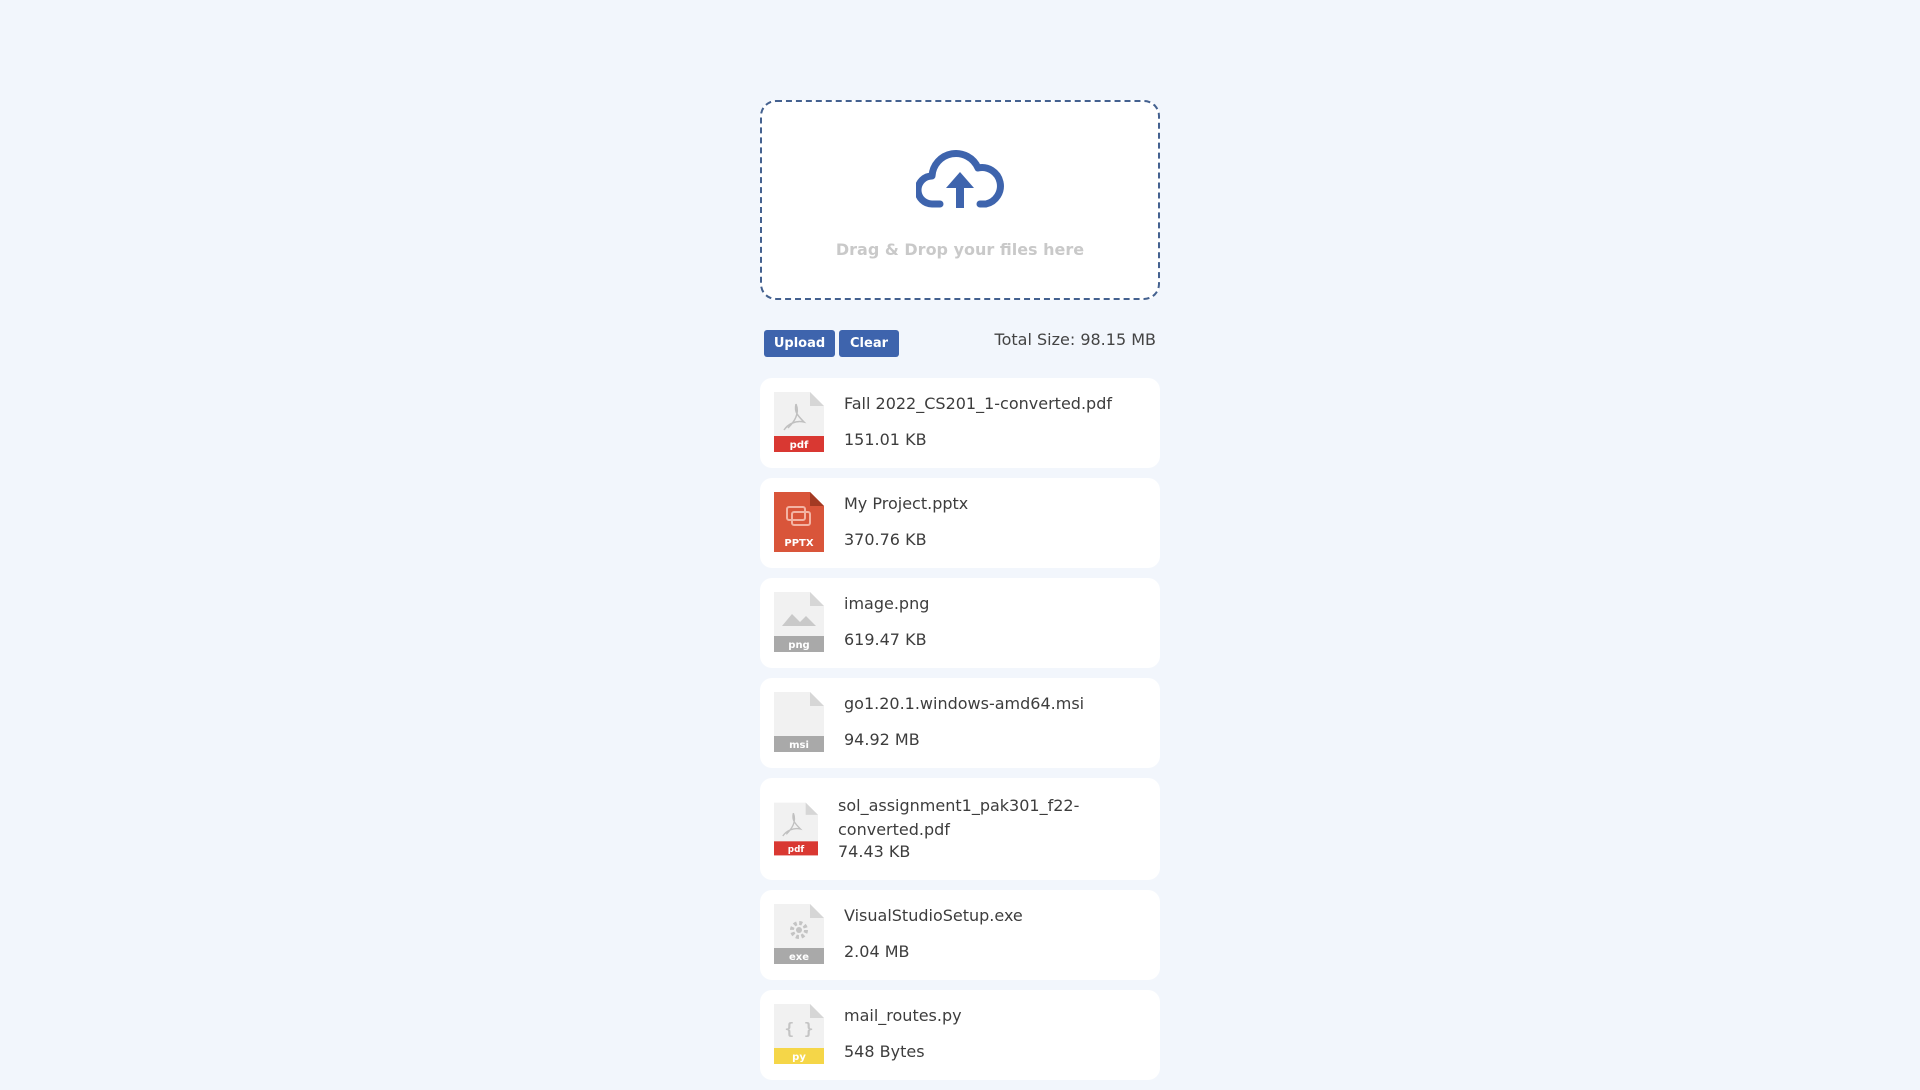 Image resolution: width=1920 pixels, height=1090 pixels. Describe the element at coordinates (884, 1051) in the screenshot. I see `file-size: 548 Bytes` at that location.